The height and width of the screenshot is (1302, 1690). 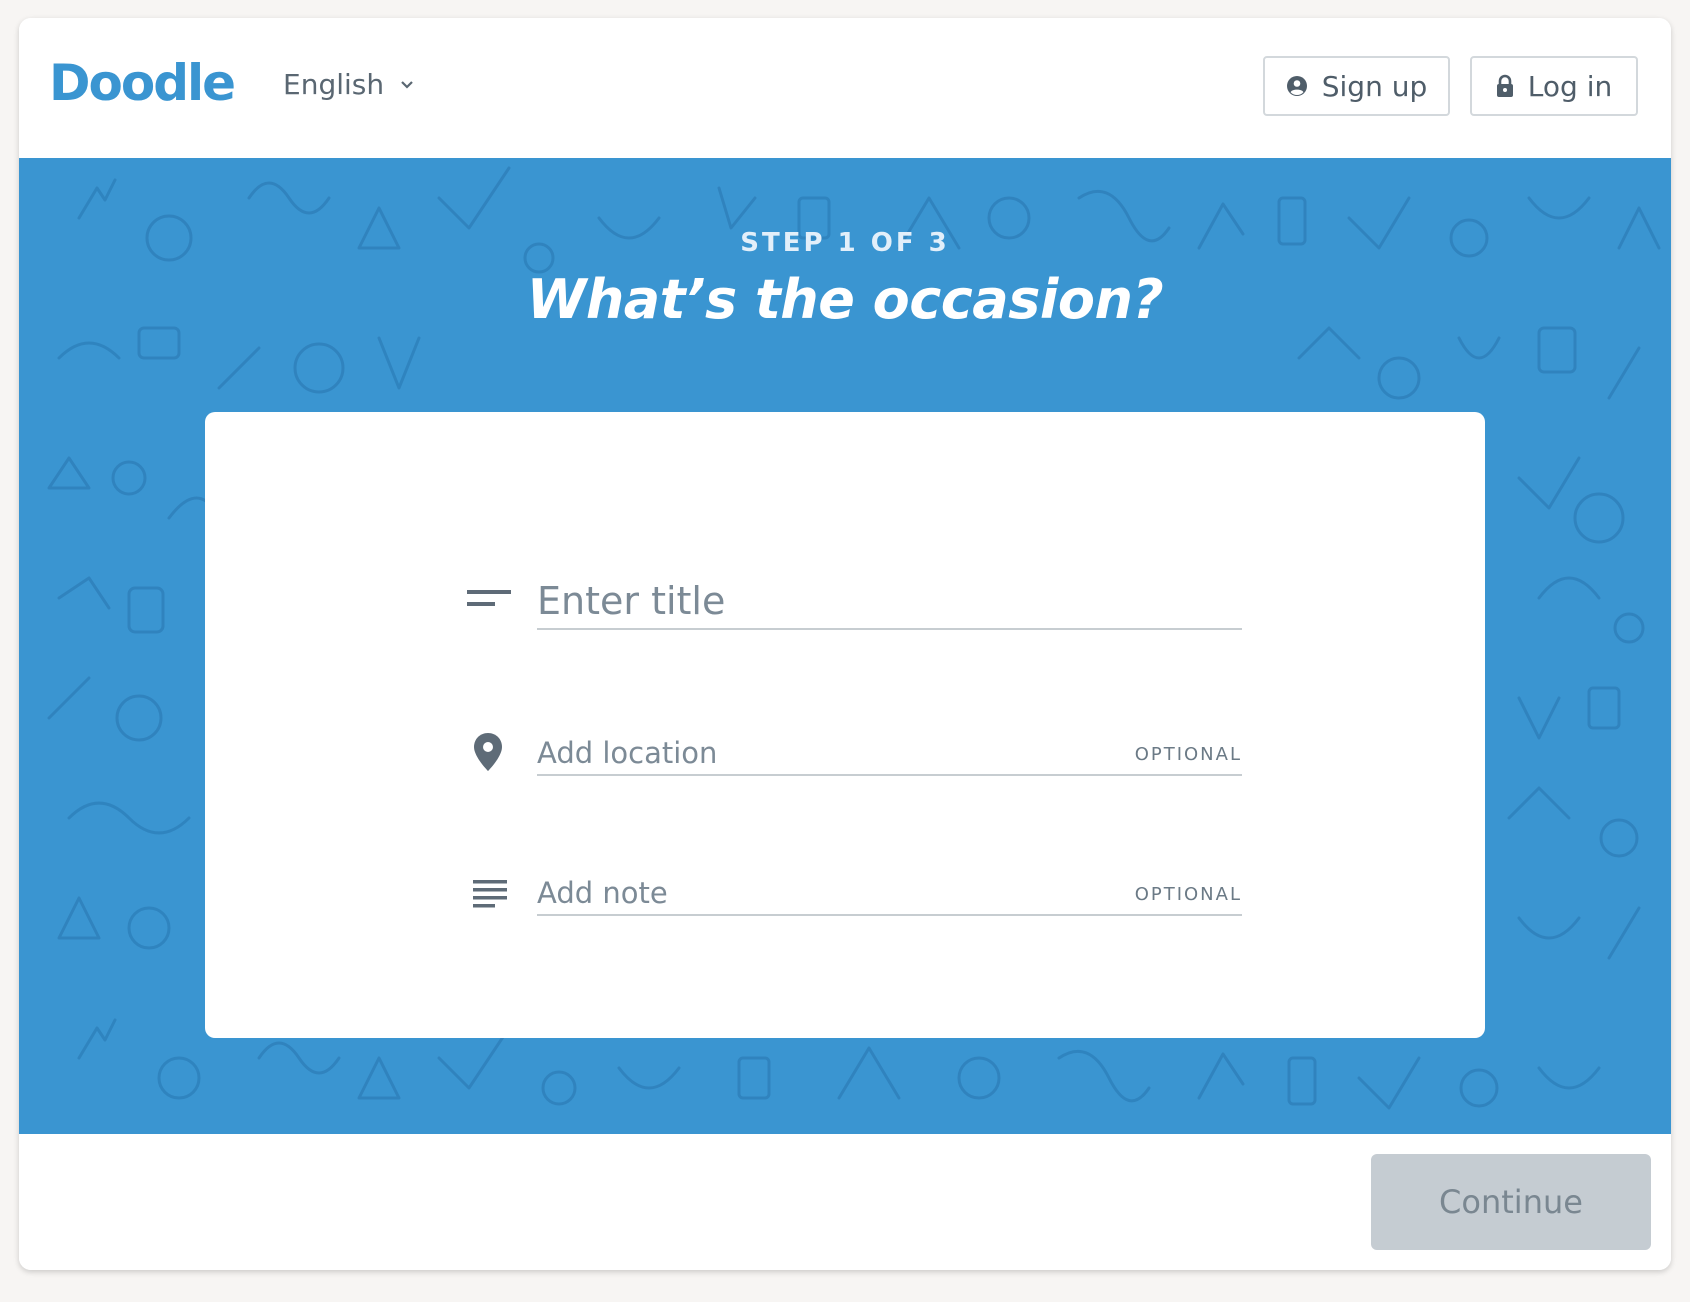 I want to click on lock-icon, so click(x=1505, y=86).